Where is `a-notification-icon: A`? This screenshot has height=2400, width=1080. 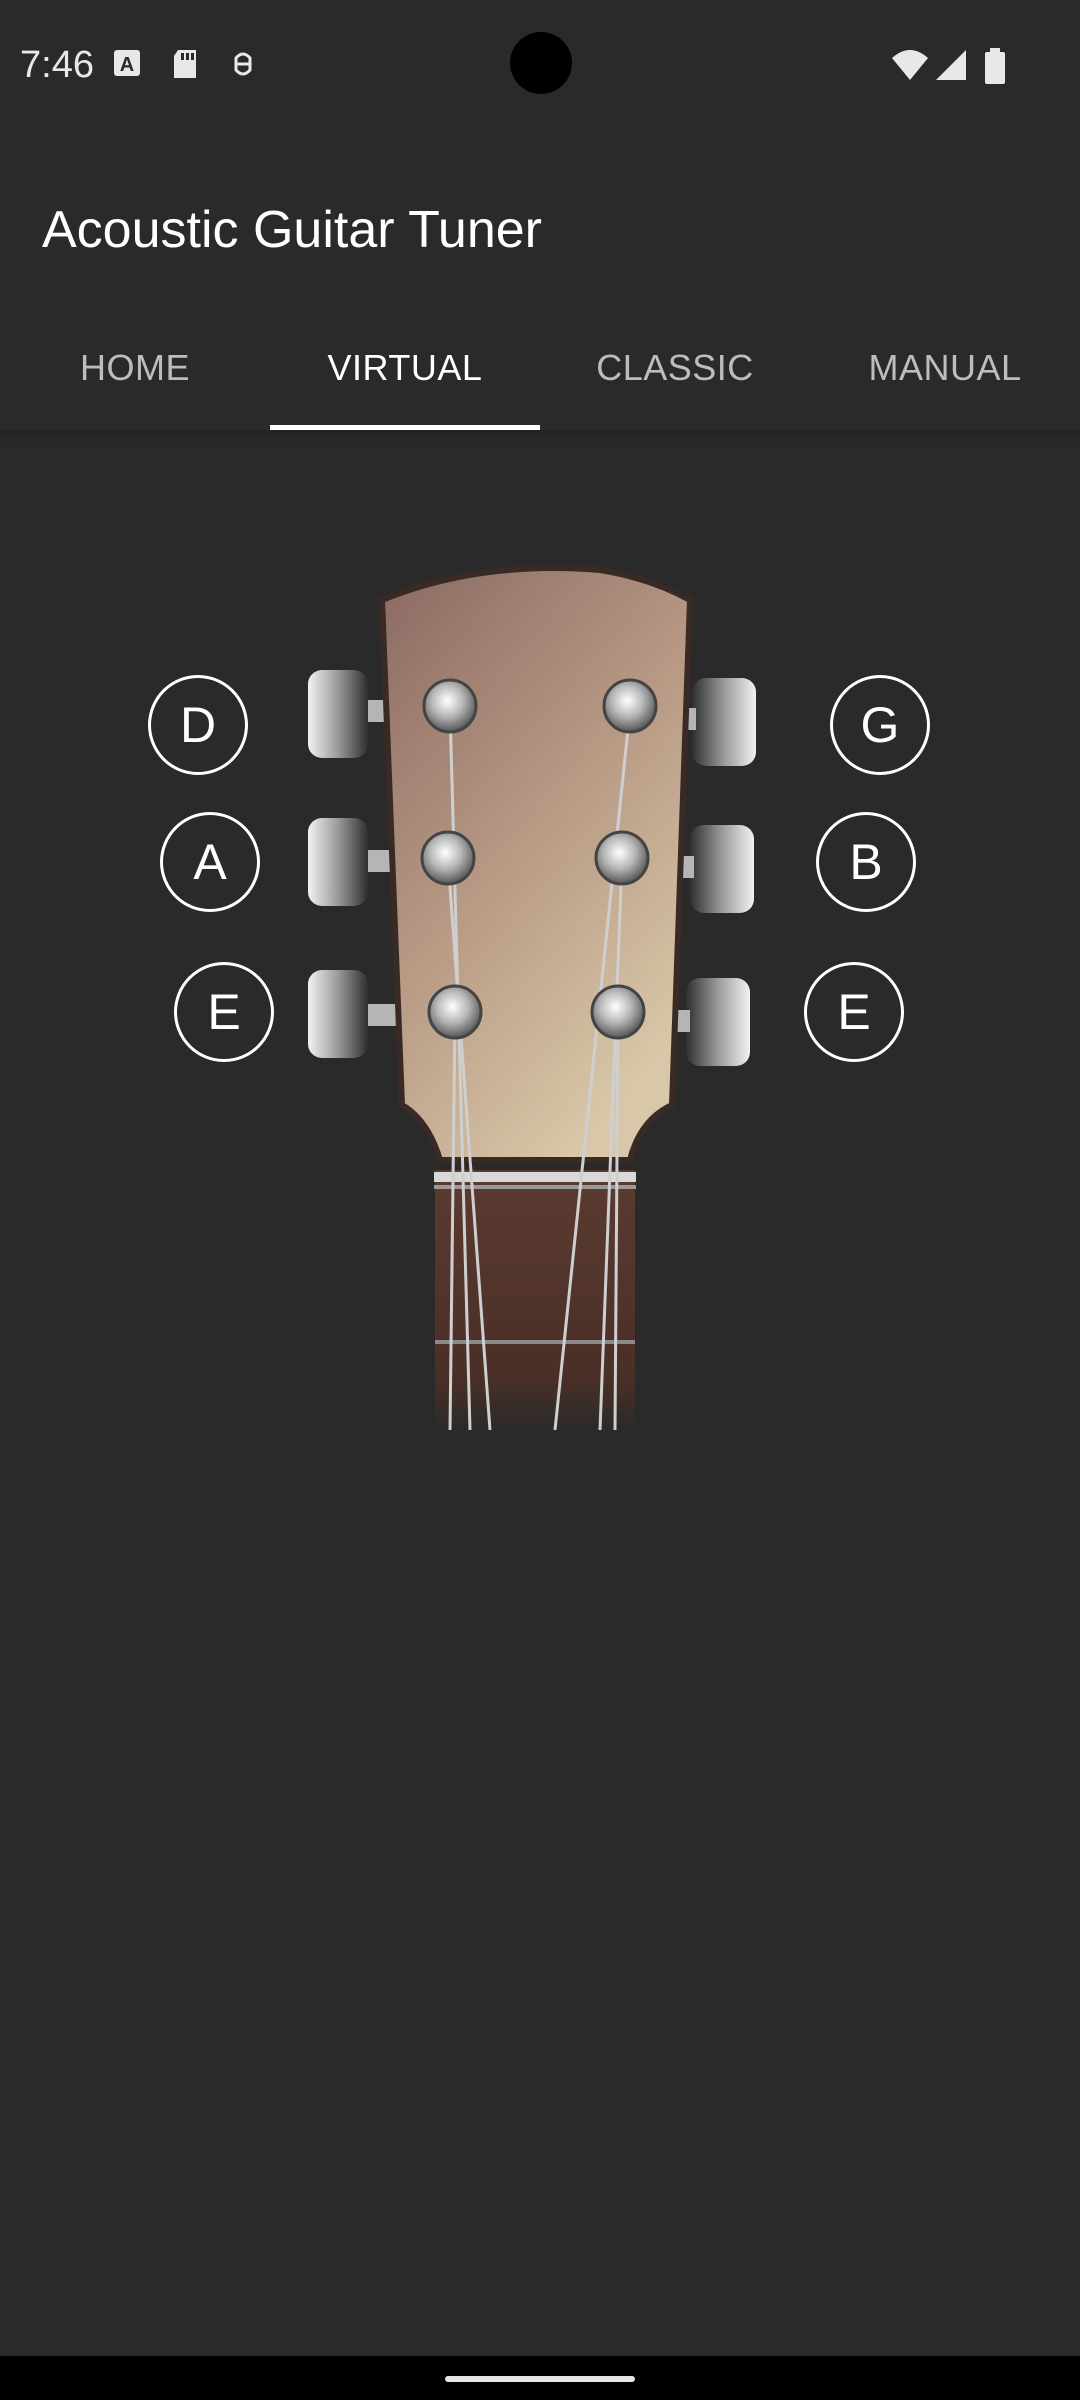 a-notification-icon: A is located at coordinates (127, 63).